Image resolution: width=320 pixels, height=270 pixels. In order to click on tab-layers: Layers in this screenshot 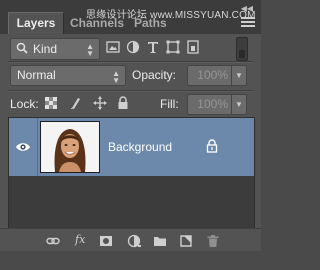, I will do `click(36, 23)`.